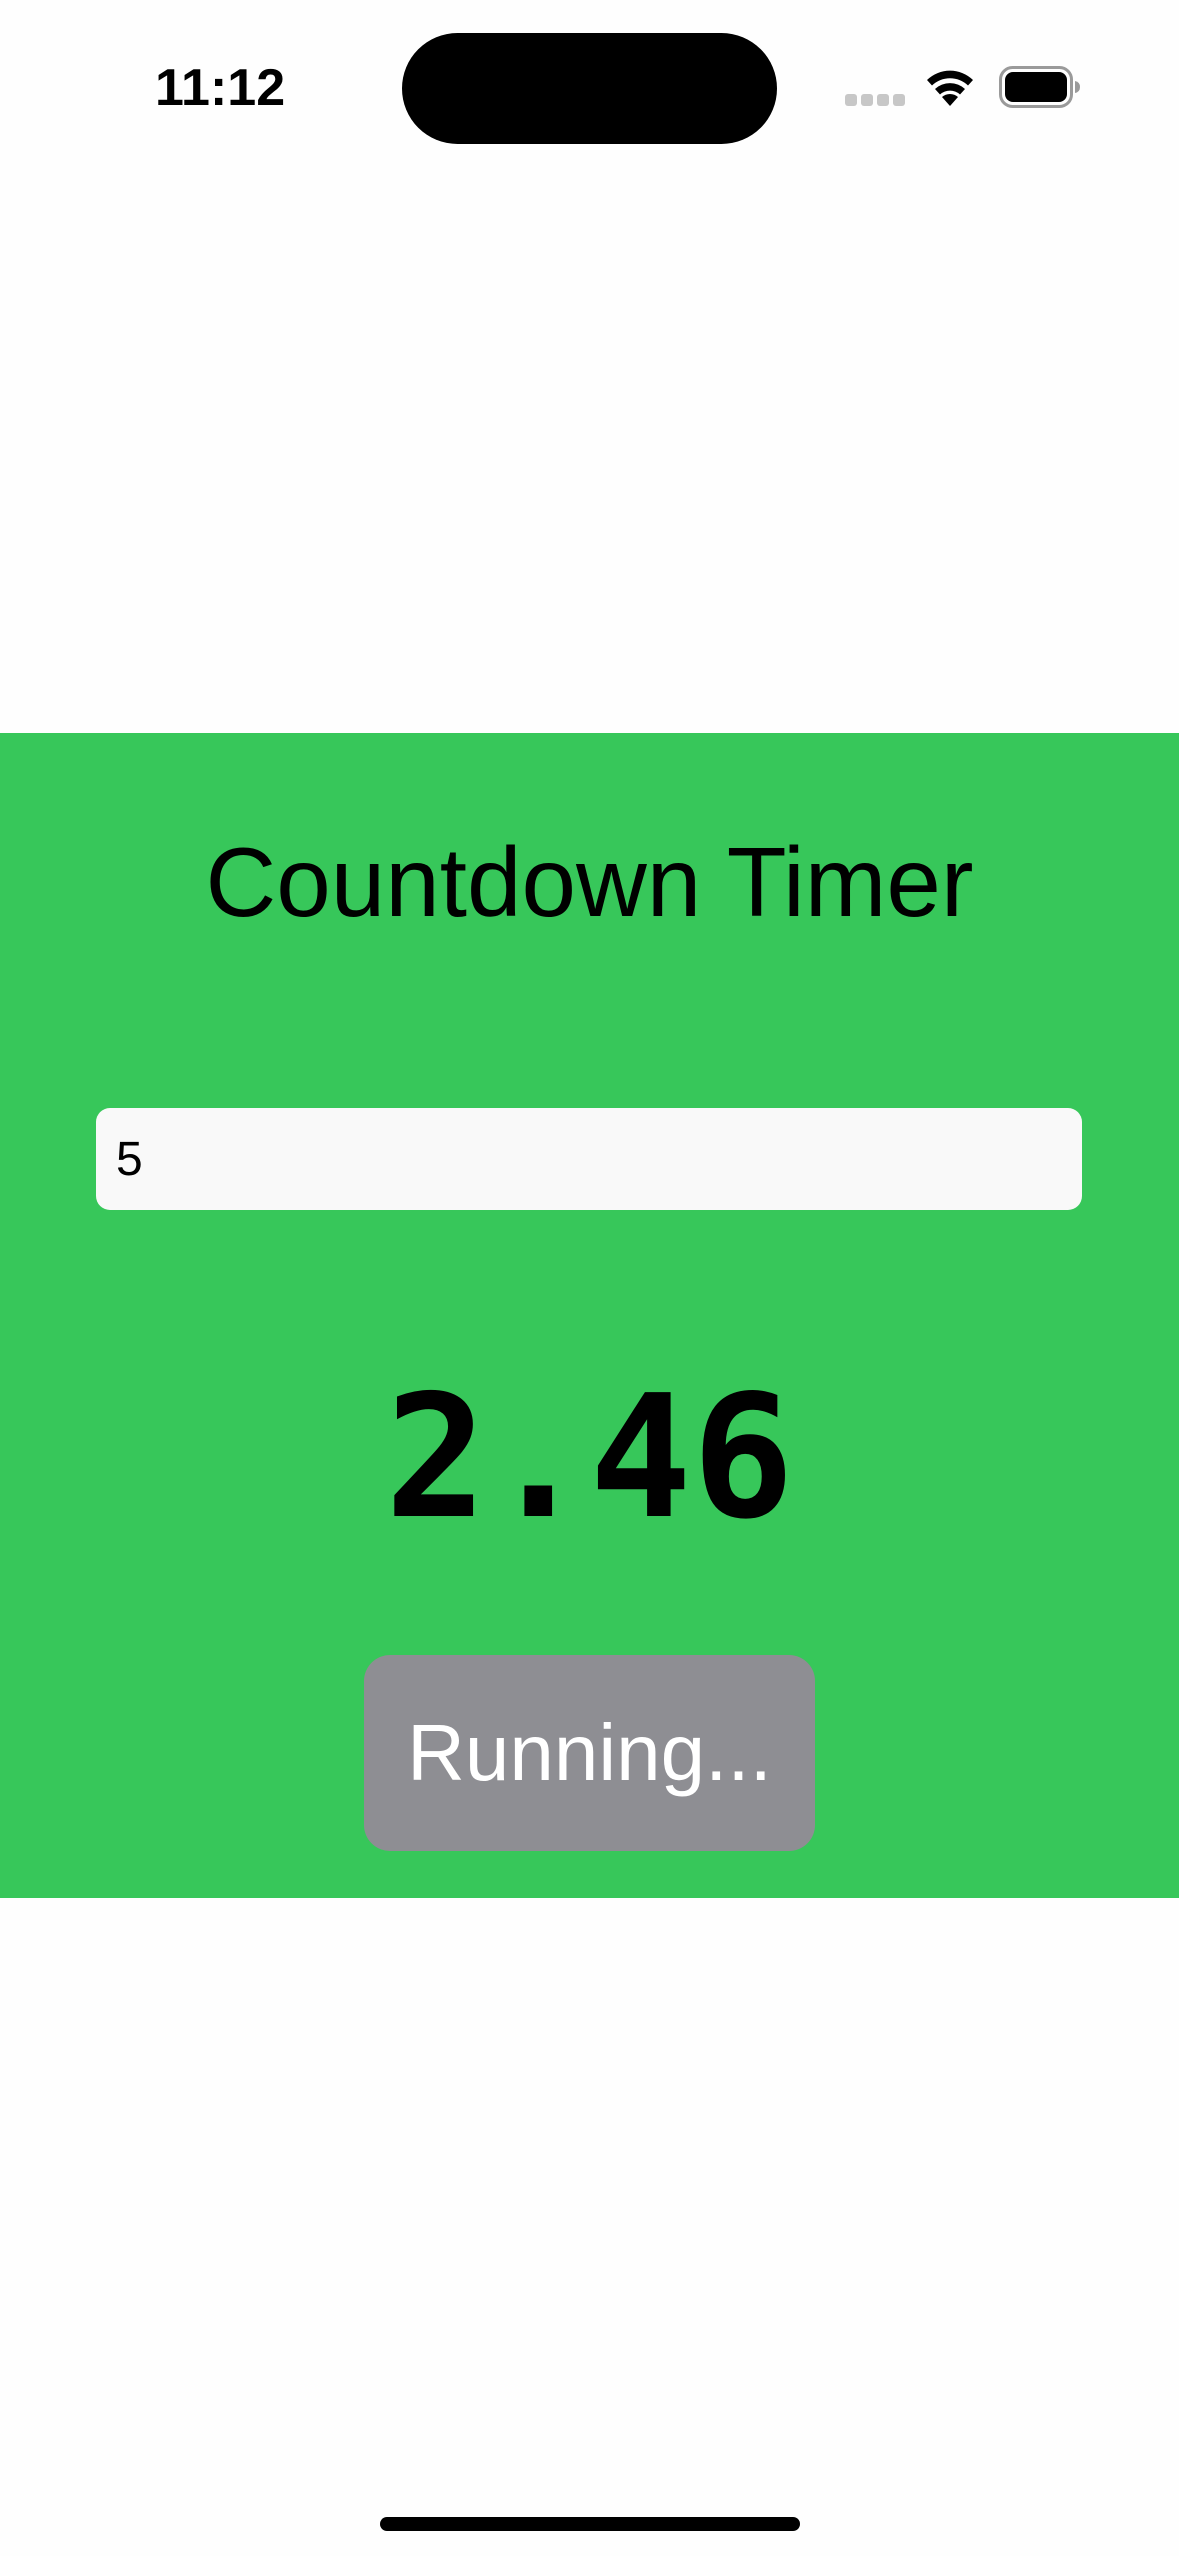 The width and height of the screenshot is (1179, 2556). Describe the element at coordinates (589, 882) in the screenshot. I see `page-title: Countdown Timer` at that location.